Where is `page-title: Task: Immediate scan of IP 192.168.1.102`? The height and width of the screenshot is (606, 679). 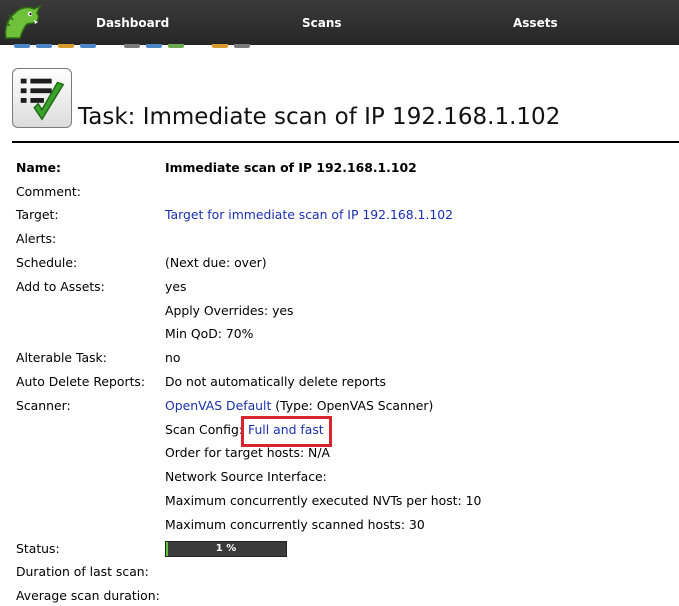
page-title: Task: Immediate scan of IP 192.168.1.102 is located at coordinates (319, 117).